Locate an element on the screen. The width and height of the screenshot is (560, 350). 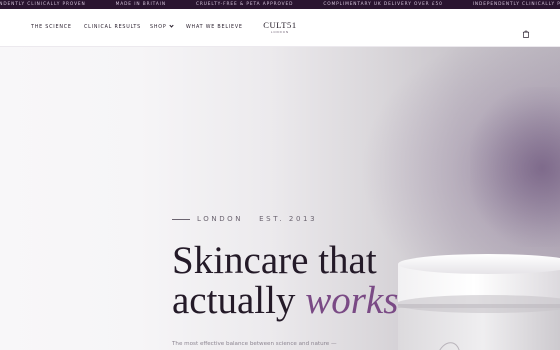
headline-emphasis: works is located at coordinates (352, 300).